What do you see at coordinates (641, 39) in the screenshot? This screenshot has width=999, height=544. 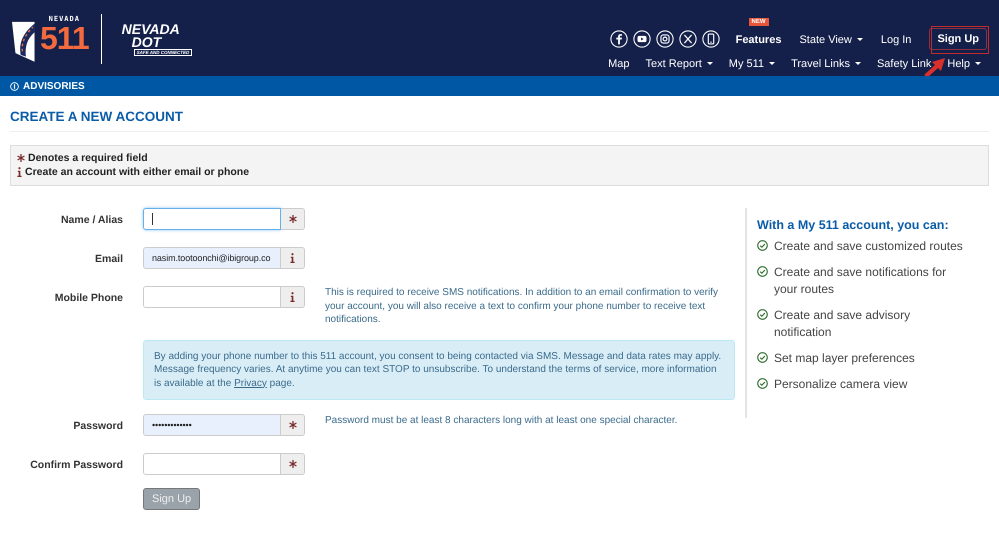 I see `youtube-icon` at bounding box center [641, 39].